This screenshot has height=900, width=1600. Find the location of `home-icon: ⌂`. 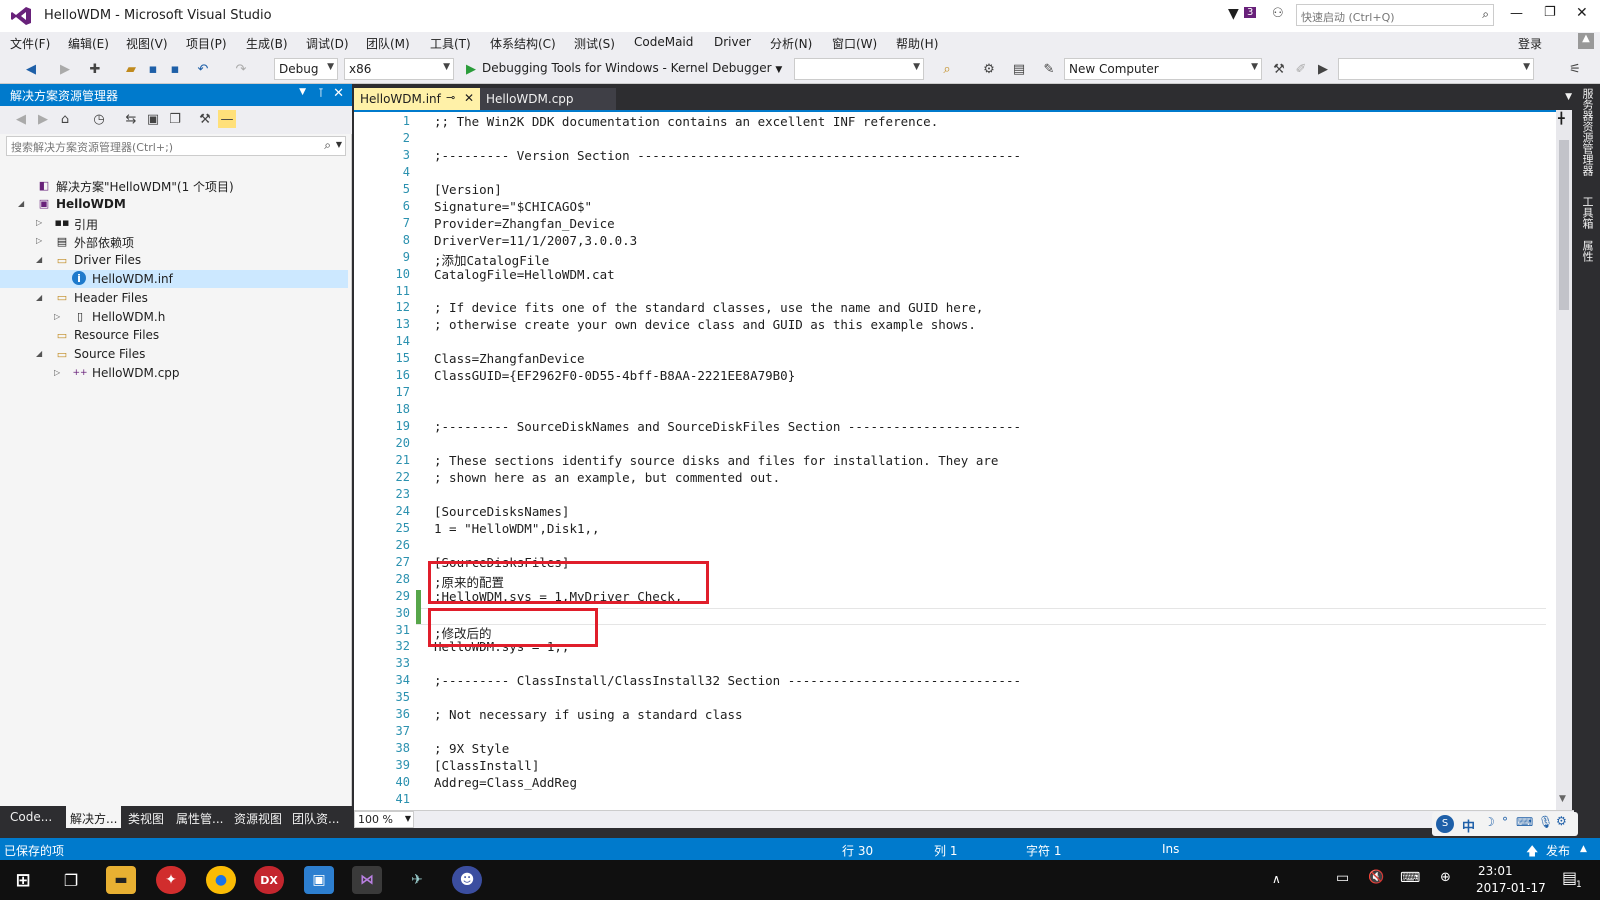

home-icon: ⌂ is located at coordinates (65, 119).